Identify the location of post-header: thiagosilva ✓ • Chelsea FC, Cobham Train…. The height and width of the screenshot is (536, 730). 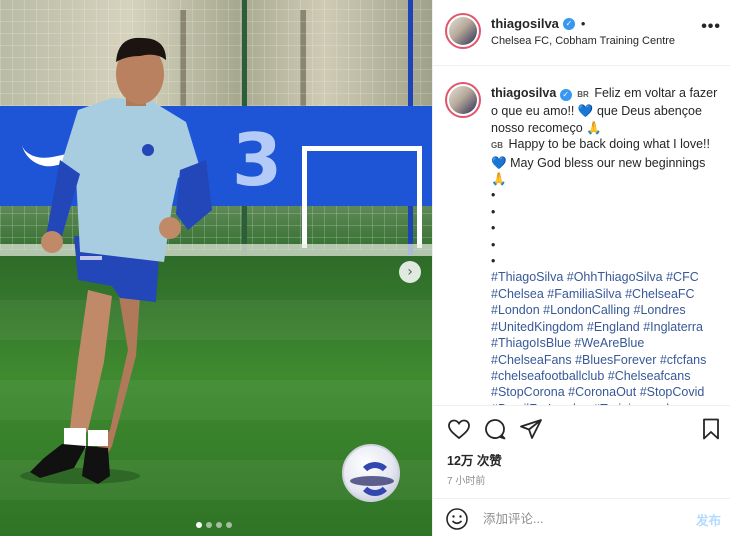
(581, 33).